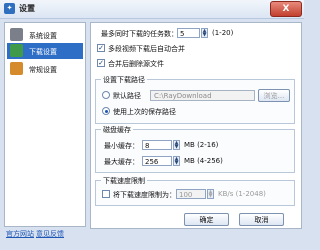 Image resolution: width=320 pixels, height=250 pixels. Describe the element at coordinates (157, 161) in the screenshot. I see `max-cache-input: 256` at that location.